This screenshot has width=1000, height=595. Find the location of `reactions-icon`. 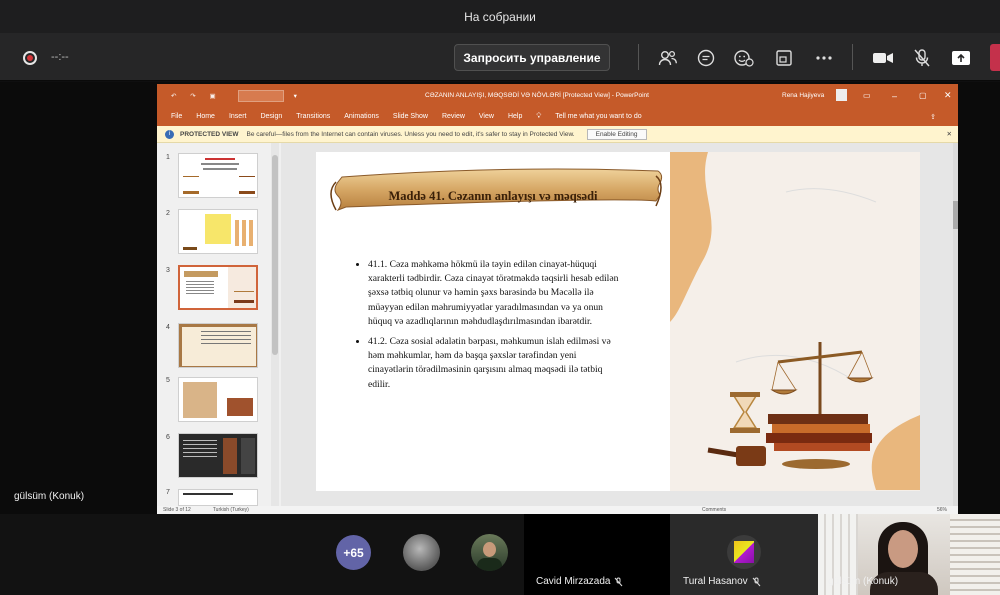

reactions-icon is located at coordinates (744, 58).